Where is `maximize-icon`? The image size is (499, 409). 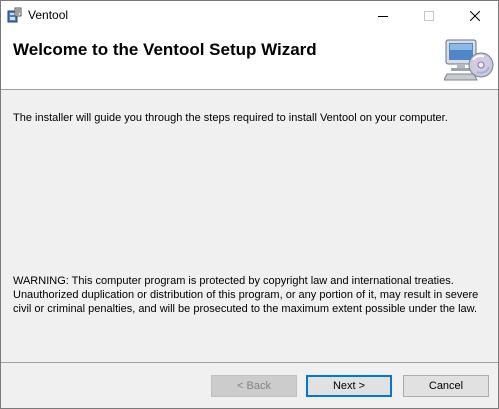 maximize-icon is located at coordinates (429, 15).